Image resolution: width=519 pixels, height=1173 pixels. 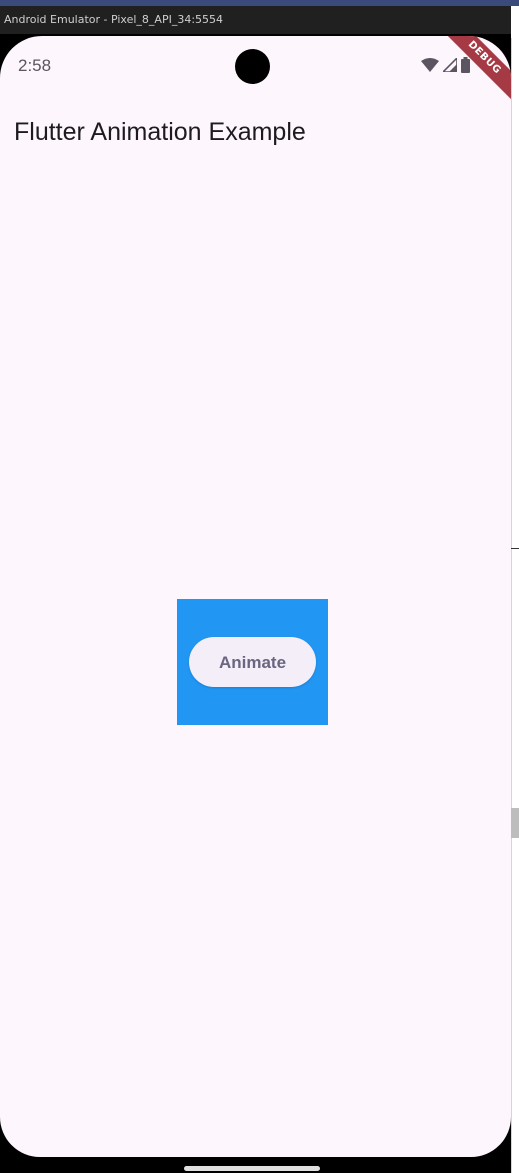 I want to click on emulator-title-bar: Android Emulator - Pixel_8_API_34:5554, so click(x=255, y=20).